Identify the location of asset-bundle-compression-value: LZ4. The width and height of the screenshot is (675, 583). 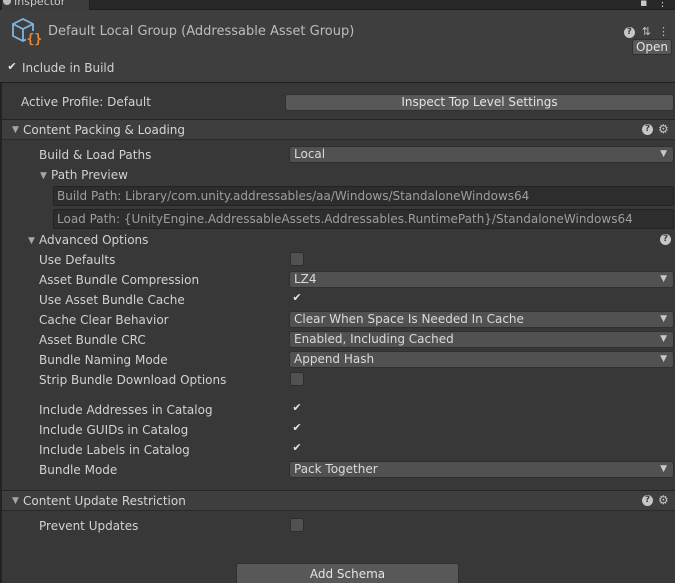
(305, 279).